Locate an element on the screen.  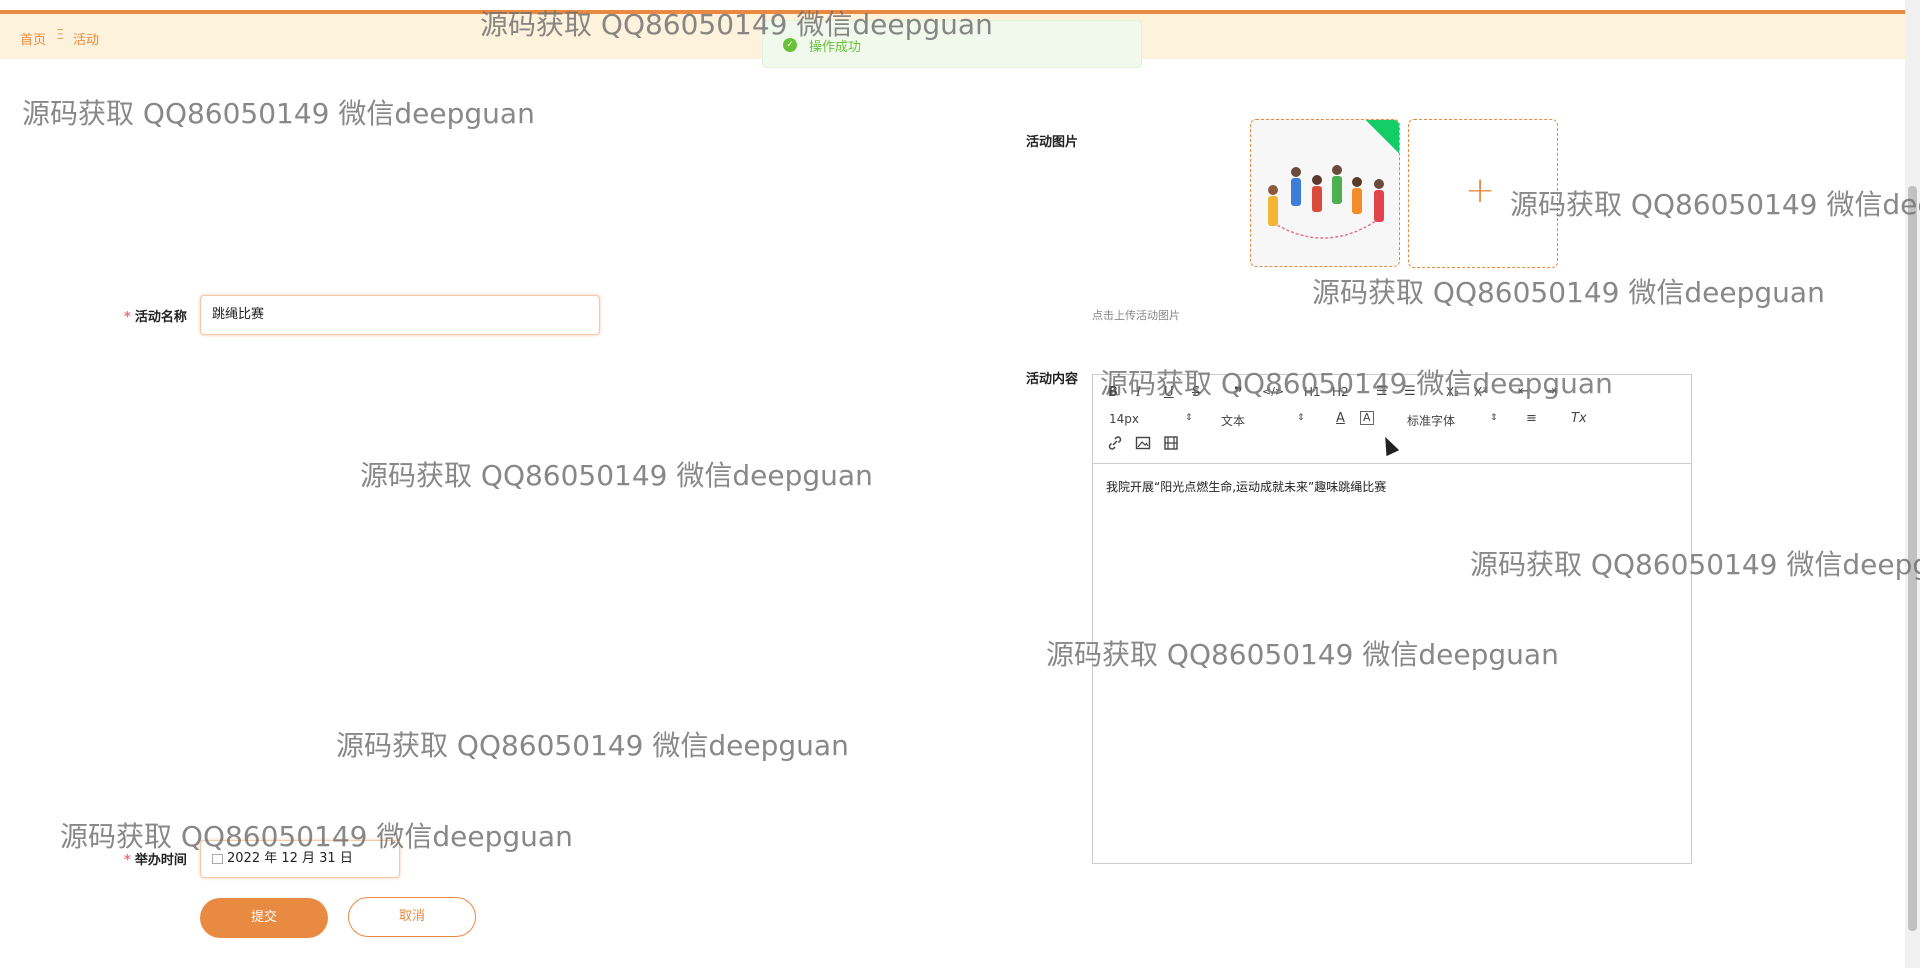
scrollbar-thumb is located at coordinates (1912, 558).